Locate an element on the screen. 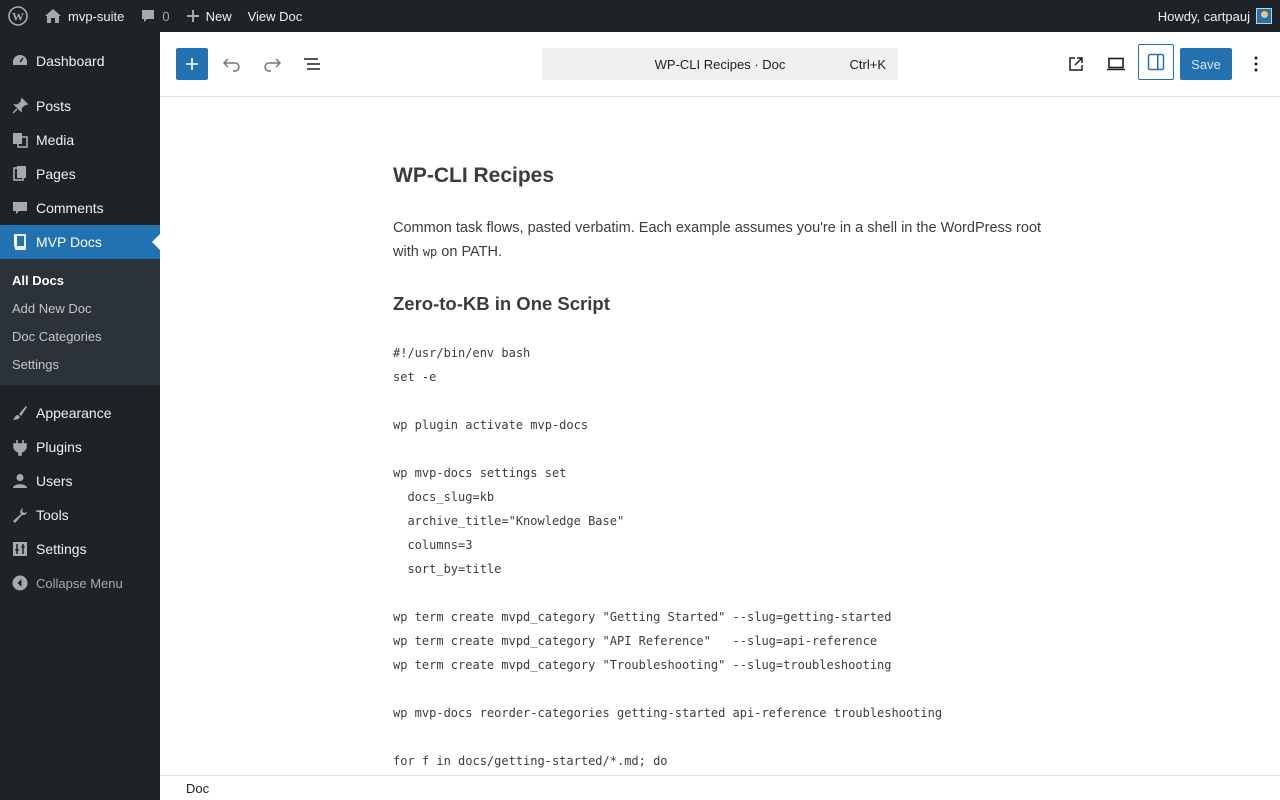 This screenshot has width=1280, height=800. site-name-link: mvp-suite is located at coordinates (84, 16).